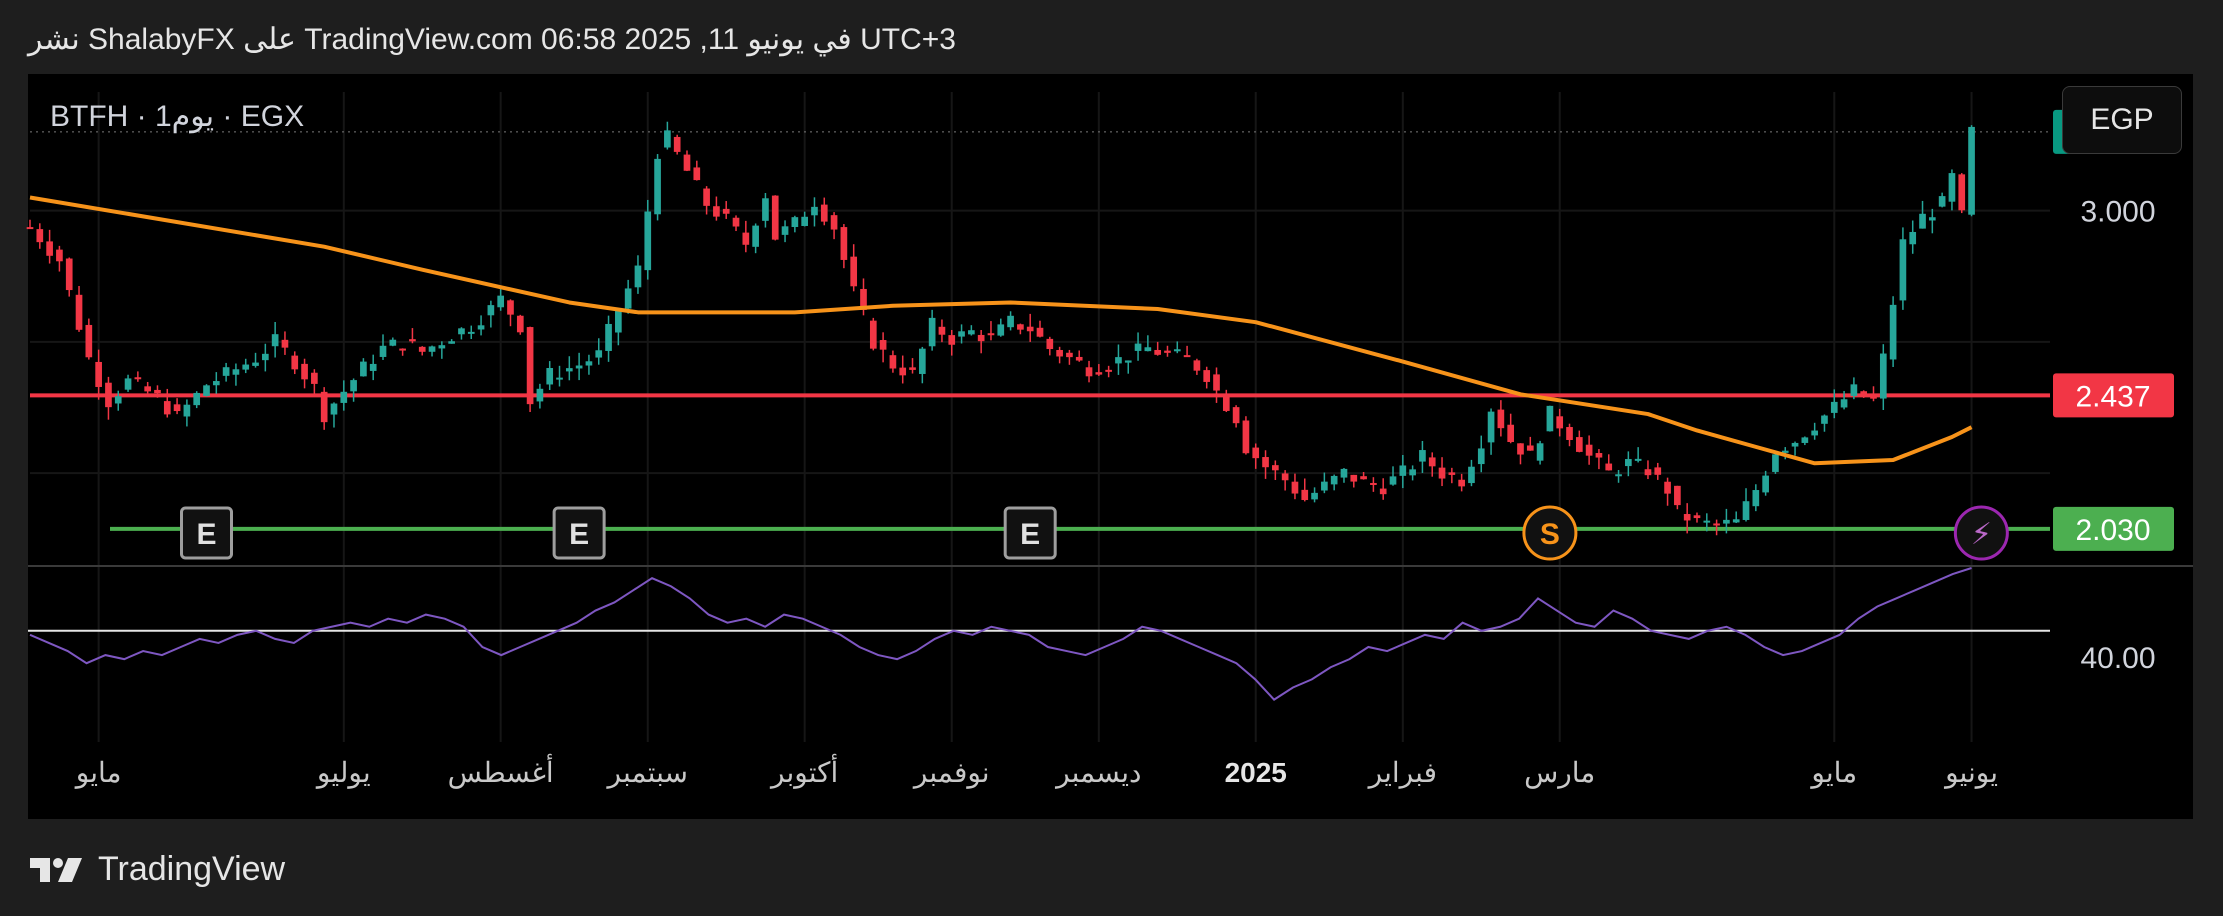 This screenshot has width=2223, height=916. What do you see at coordinates (2112, 530) in the screenshot?
I see `support-label: 2.030` at bounding box center [2112, 530].